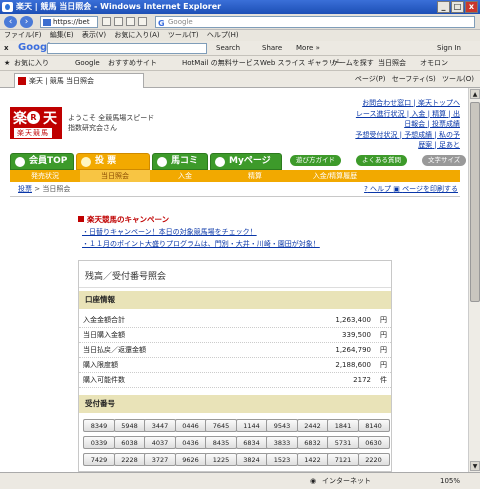 Image resolution: width=480 pixels, height=489 pixels. Describe the element at coordinates (118, 21) in the screenshot. I see `stop-icon` at that location.